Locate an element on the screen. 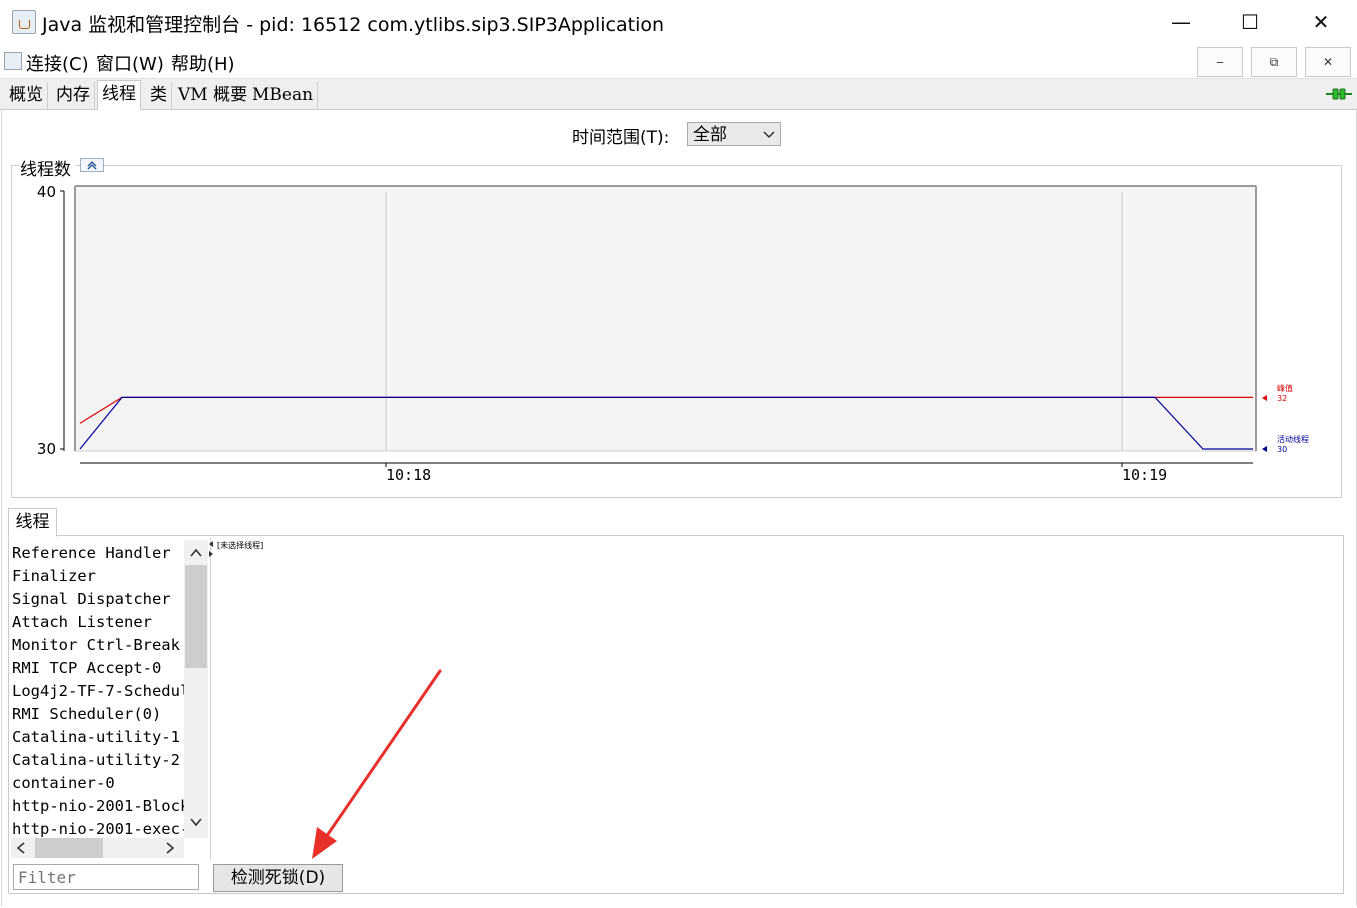 This screenshot has width=1357, height=908. scroll-up-icon is located at coordinates (196, 553).